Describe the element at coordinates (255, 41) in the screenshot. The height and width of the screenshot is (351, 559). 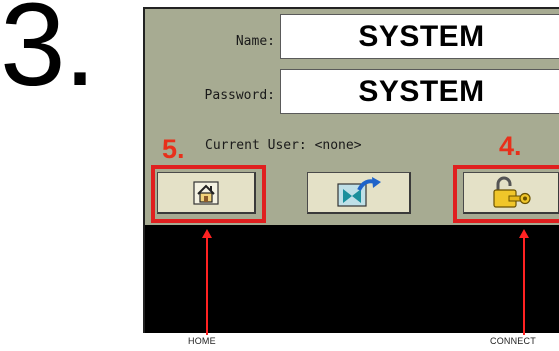
I see `name-label: Name:` at that location.